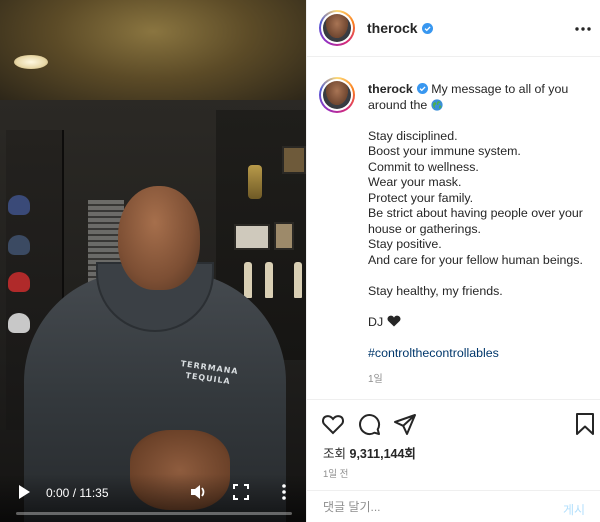  I want to click on header-username: therock, so click(400, 28).